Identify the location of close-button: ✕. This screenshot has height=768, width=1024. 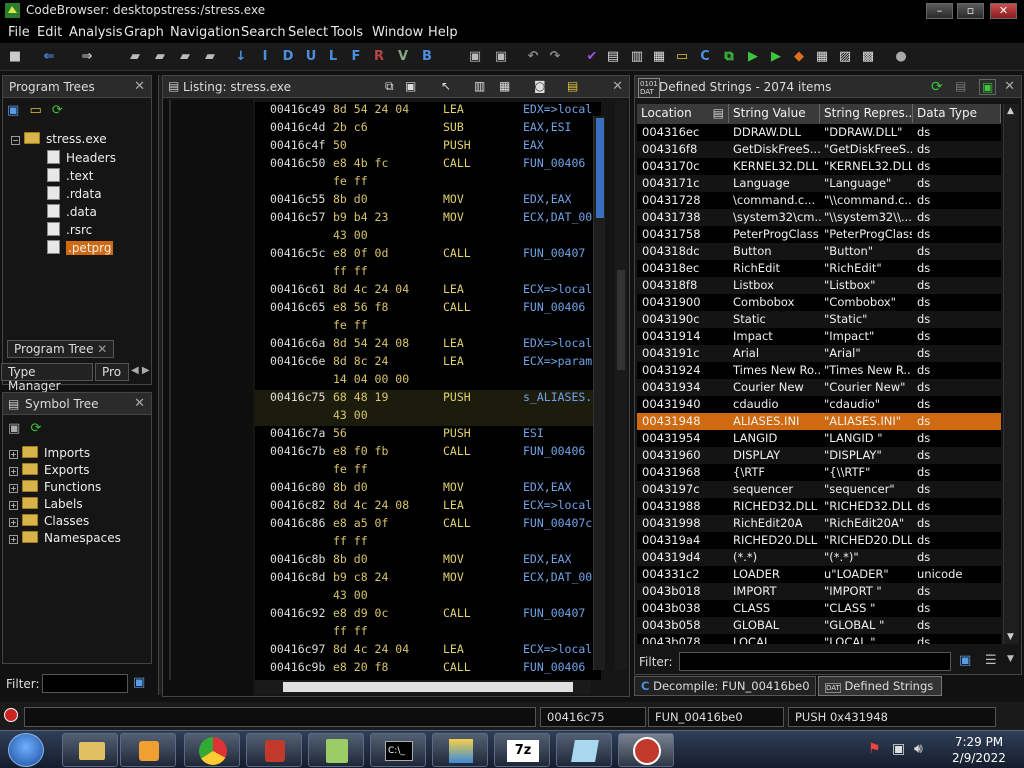
(1003, 11).